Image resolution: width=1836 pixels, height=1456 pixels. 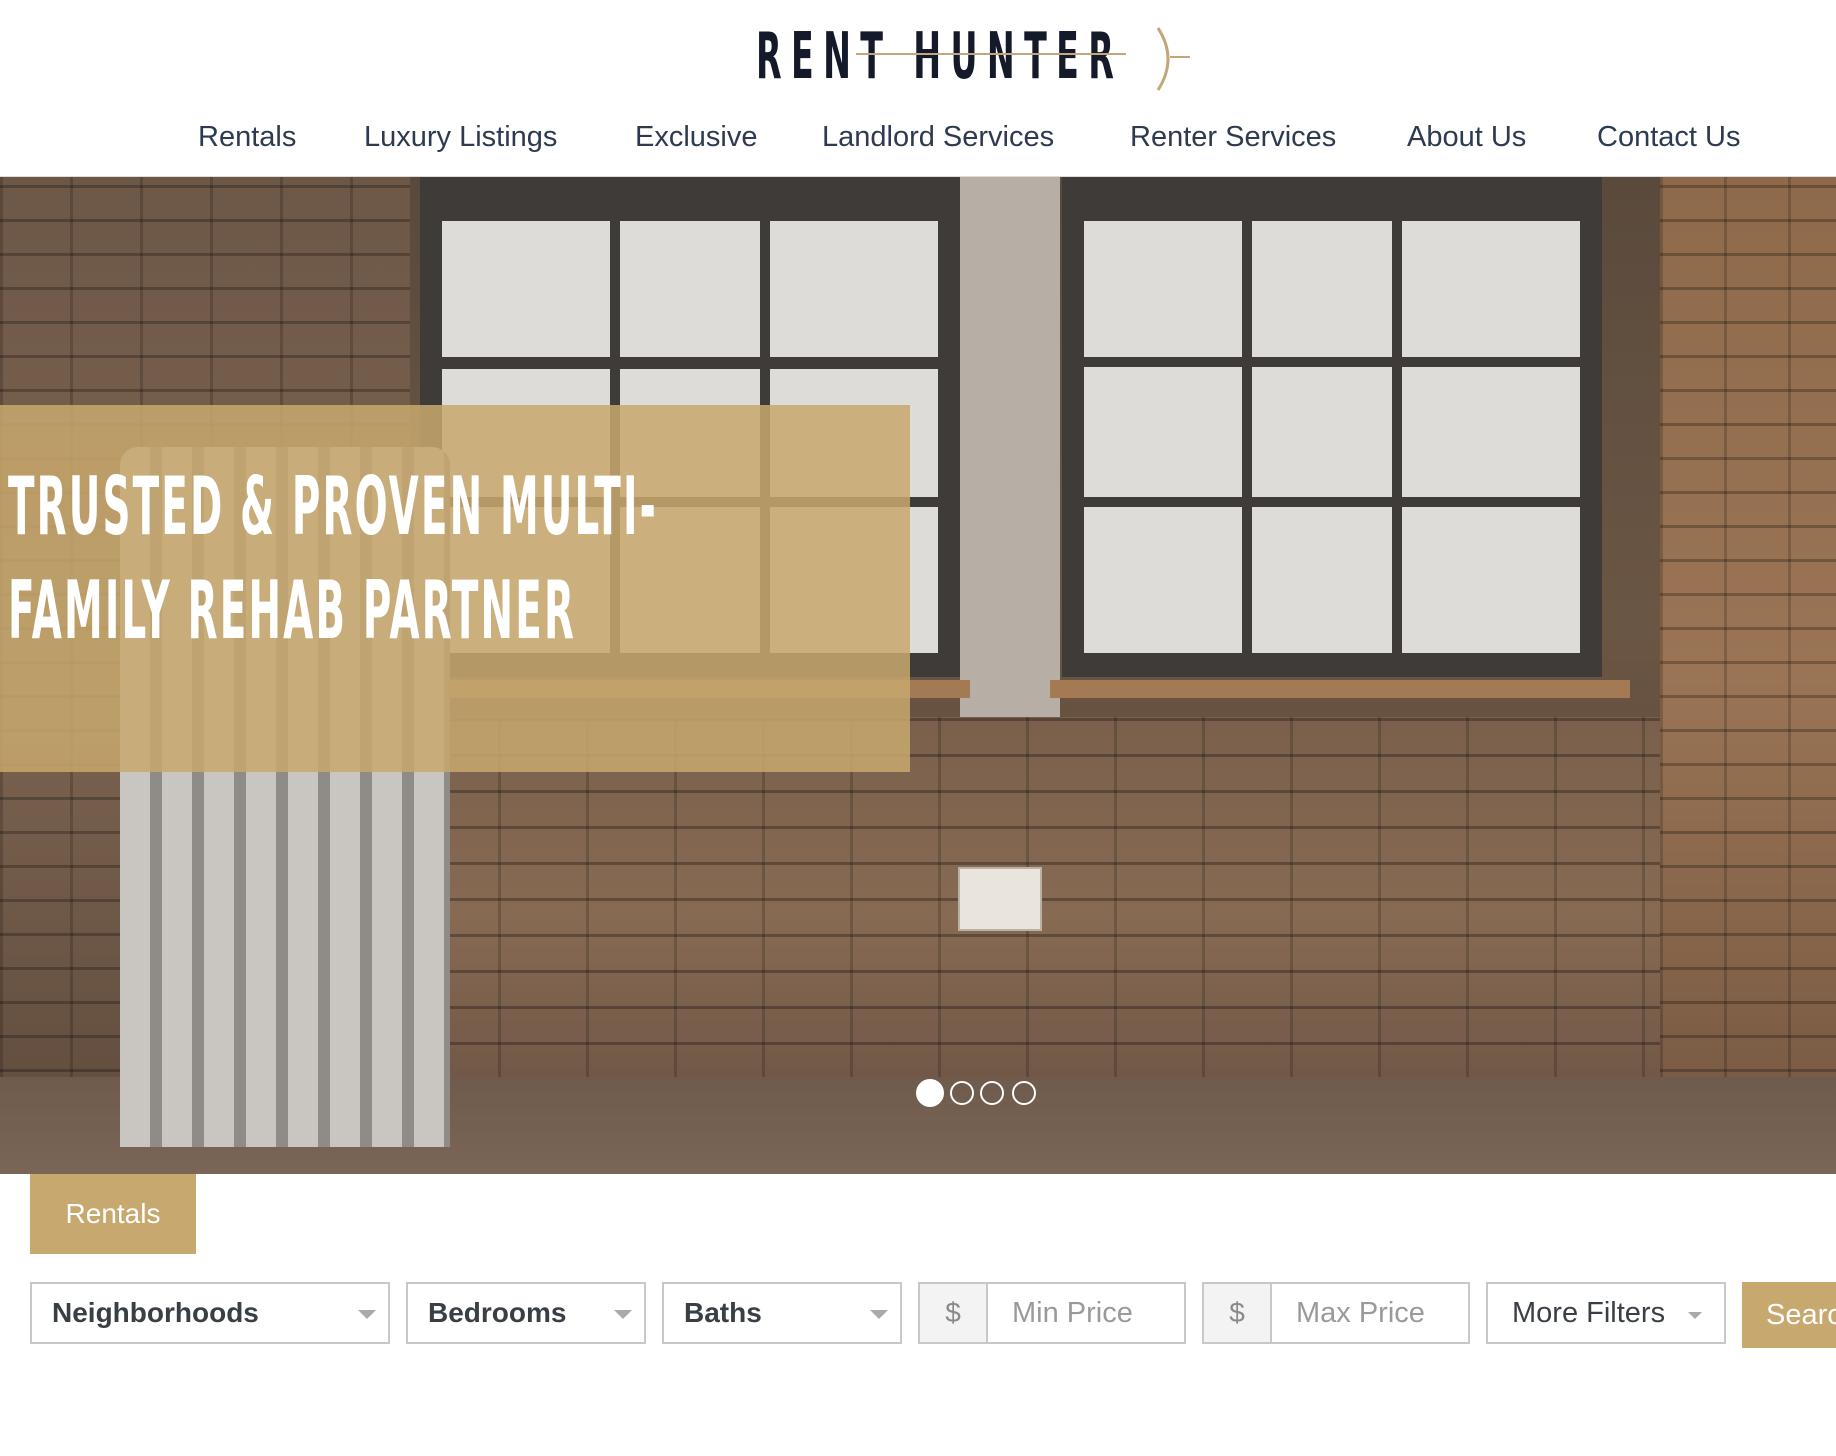 What do you see at coordinates (991, 54) in the screenshot?
I see `logo-underline-stroke` at bounding box center [991, 54].